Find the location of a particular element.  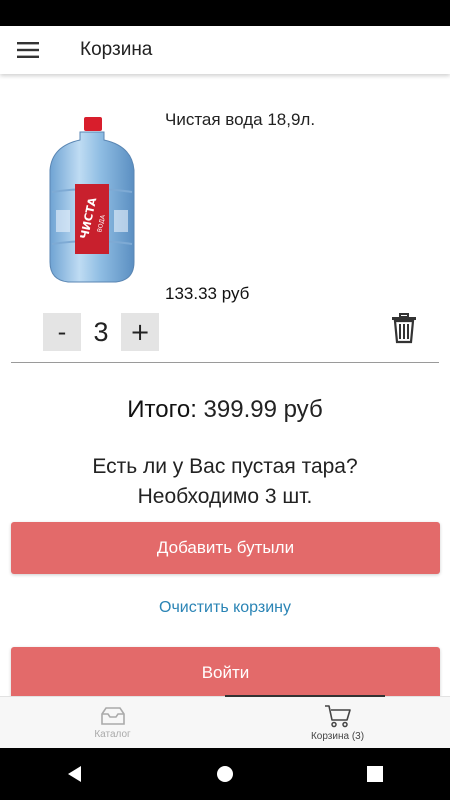

nav-item-catalog: Каталог is located at coordinates (112, 722).